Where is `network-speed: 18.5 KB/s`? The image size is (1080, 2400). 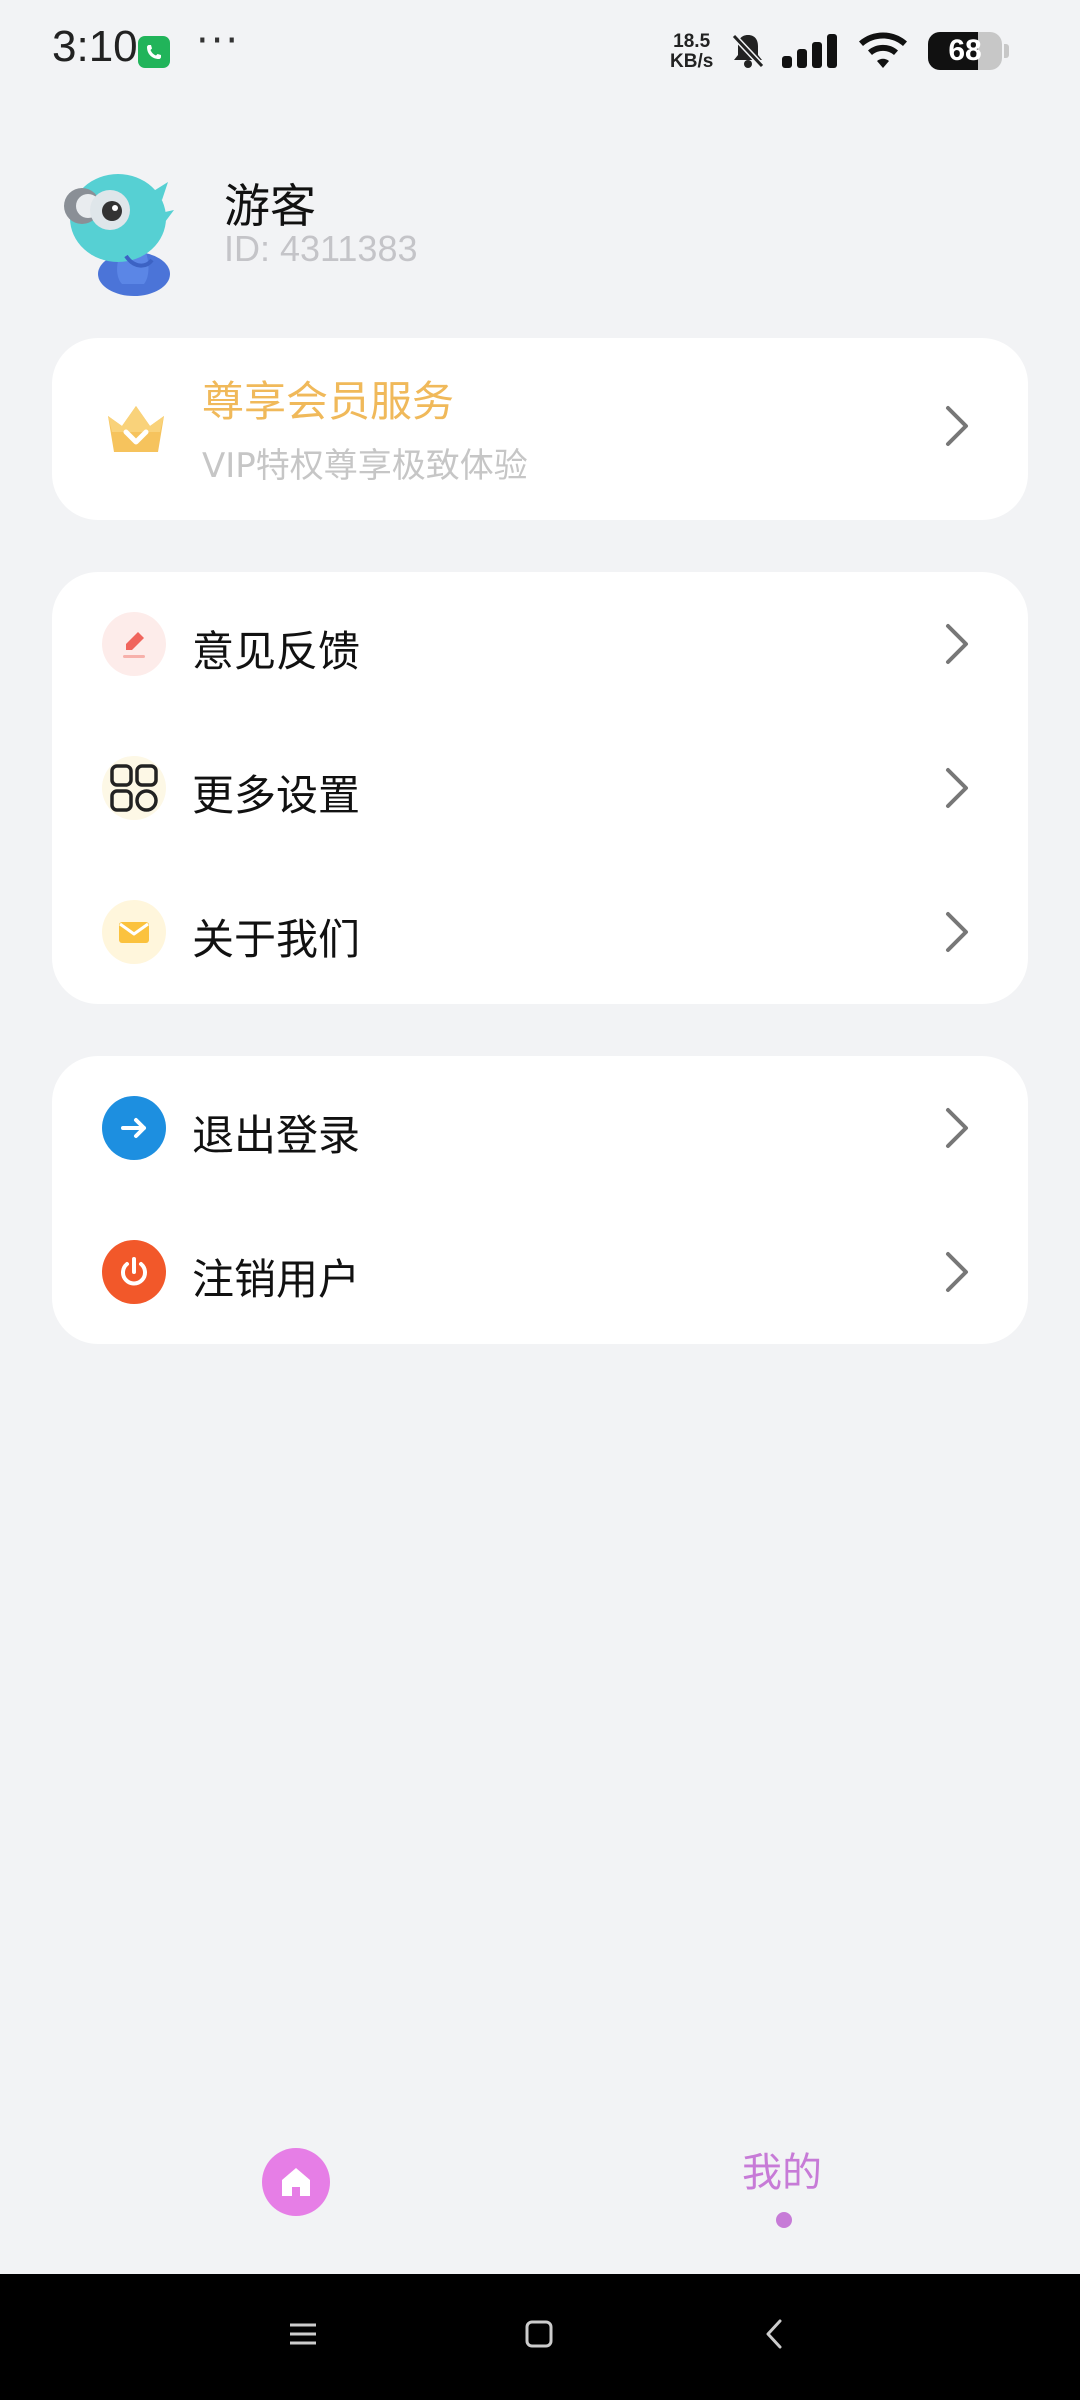 network-speed: 18.5 KB/s is located at coordinates (691, 52).